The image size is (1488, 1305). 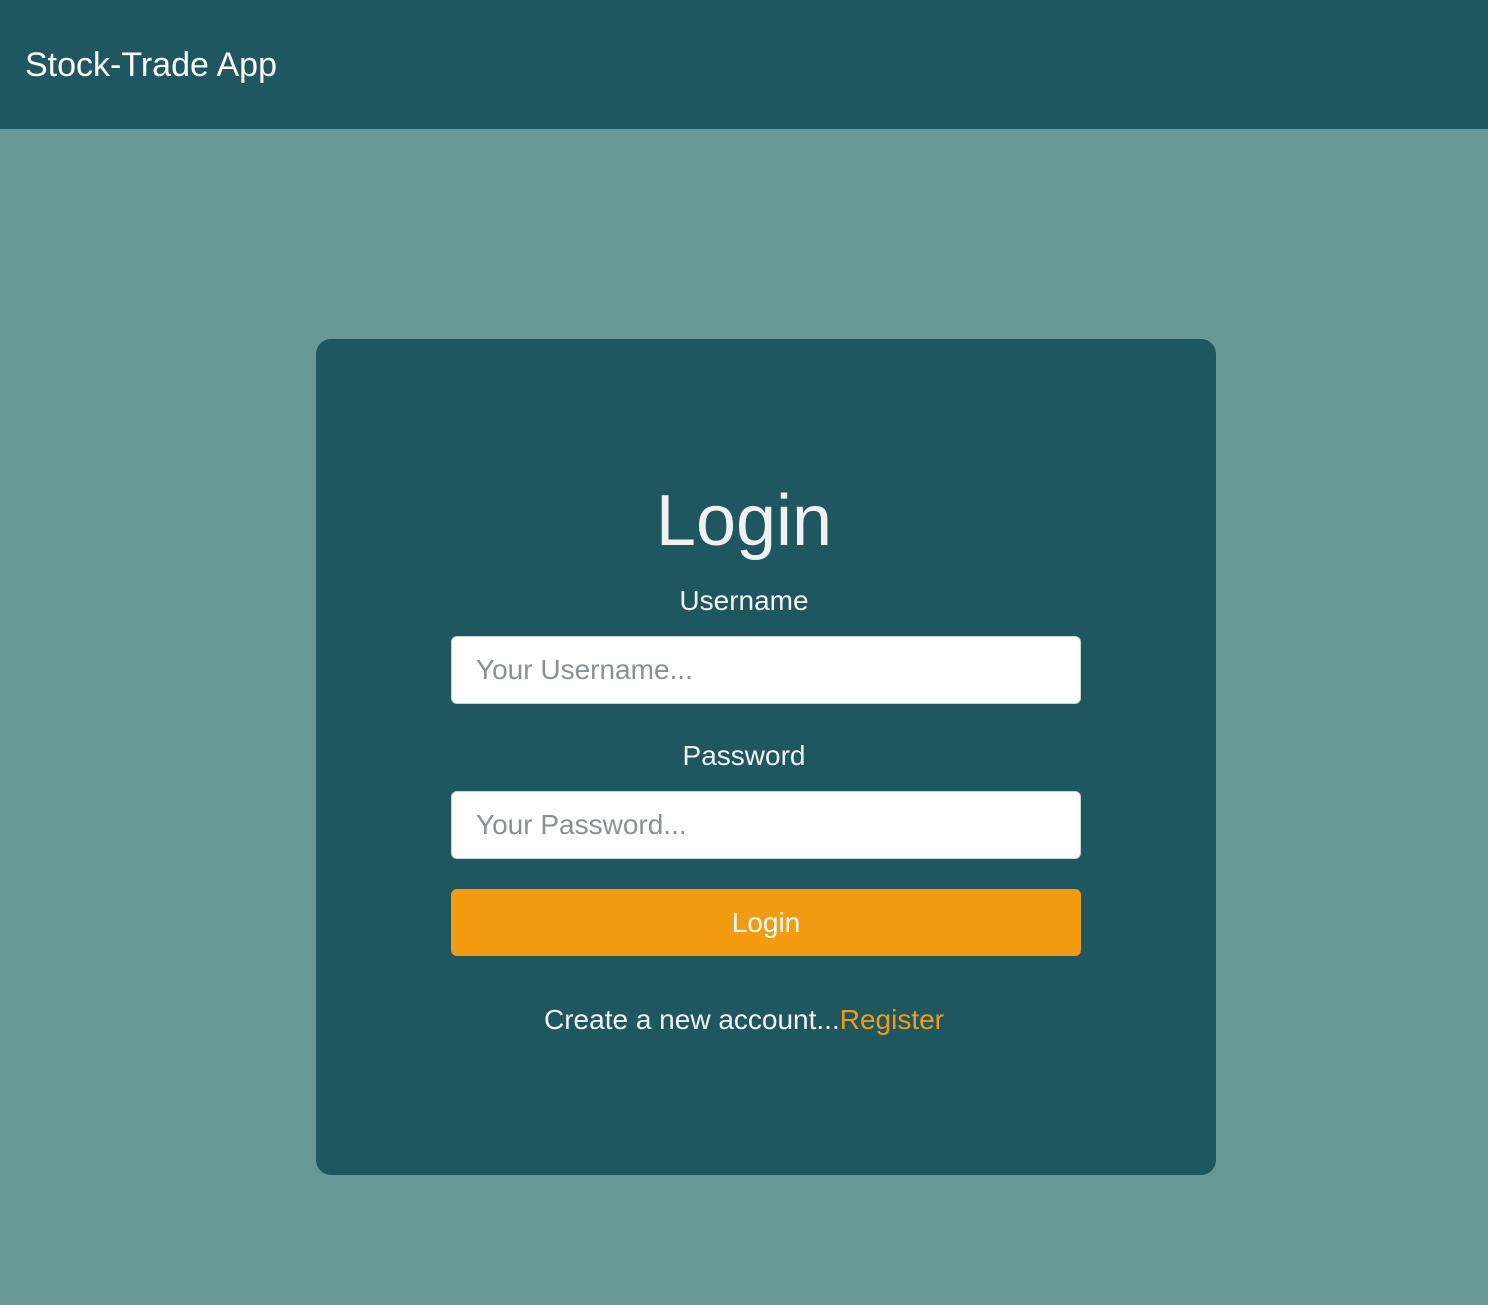 What do you see at coordinates (744, 64) in the screenshot?
I see `top-navbar: Stock-Trade App` at bounding box center [744, 64].